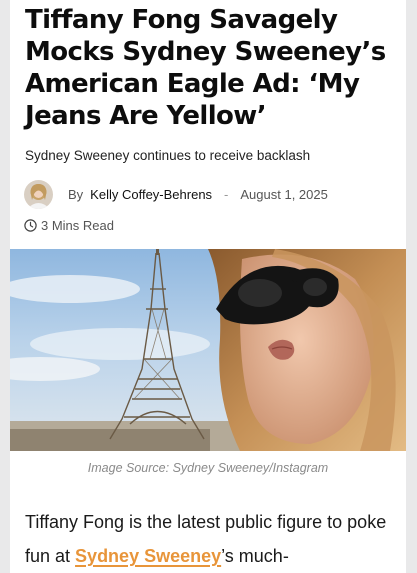 This screenshot has height=573, width=417. I want to click on byline: By Kelly Coffey-Behrens - August 1, 2025, so click(176, 194).